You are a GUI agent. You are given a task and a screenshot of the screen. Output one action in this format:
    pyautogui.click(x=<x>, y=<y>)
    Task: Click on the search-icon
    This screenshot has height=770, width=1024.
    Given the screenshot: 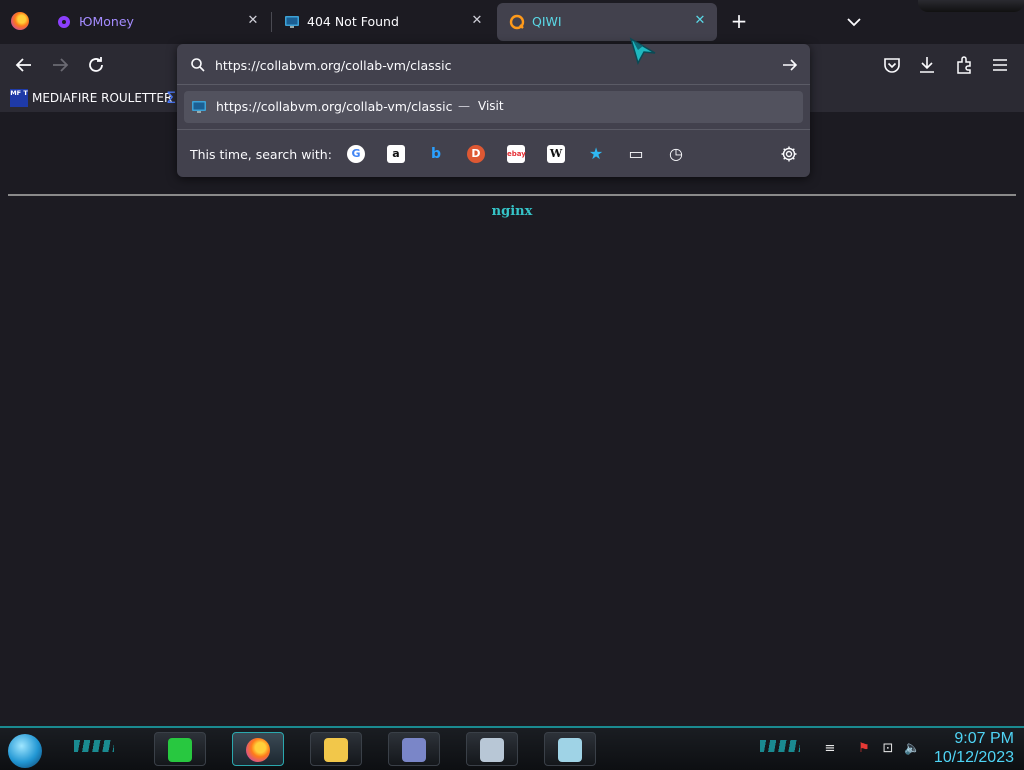 What is the action you would take?
    pyautogui.click(x=198, y=65)
    